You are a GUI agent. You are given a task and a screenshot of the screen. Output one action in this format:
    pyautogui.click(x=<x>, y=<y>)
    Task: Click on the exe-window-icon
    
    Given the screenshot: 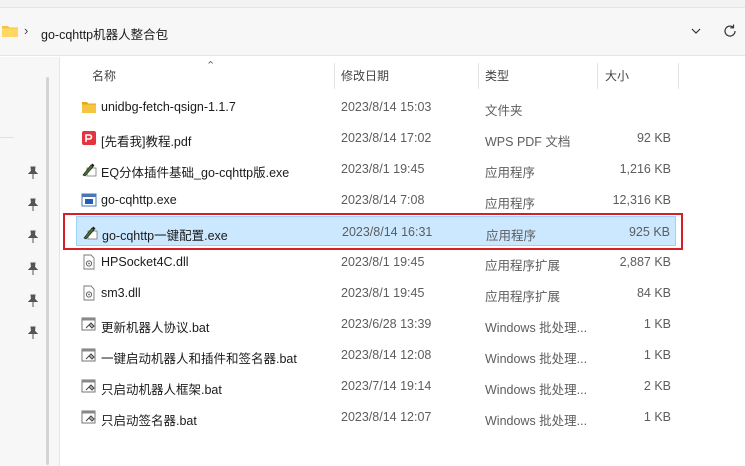 What is the action you would take?
    pyautogui.click(x=89, y=200)
    